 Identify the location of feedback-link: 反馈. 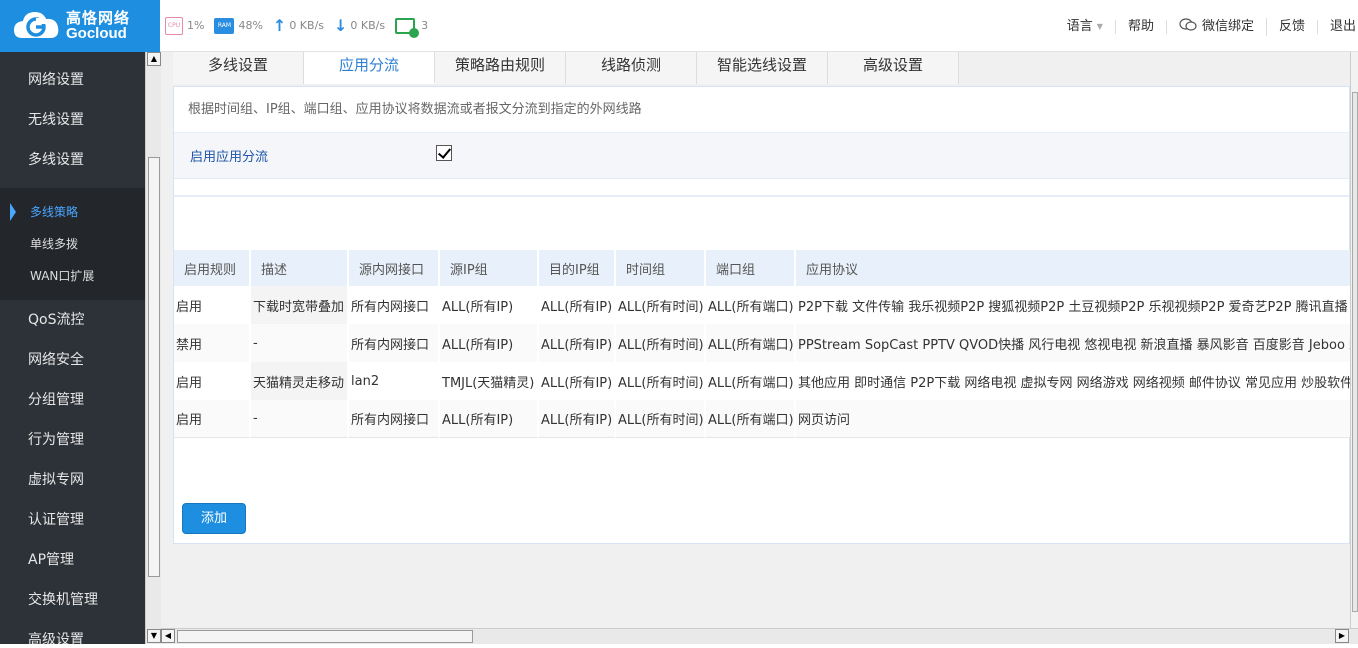
(1292, 27).